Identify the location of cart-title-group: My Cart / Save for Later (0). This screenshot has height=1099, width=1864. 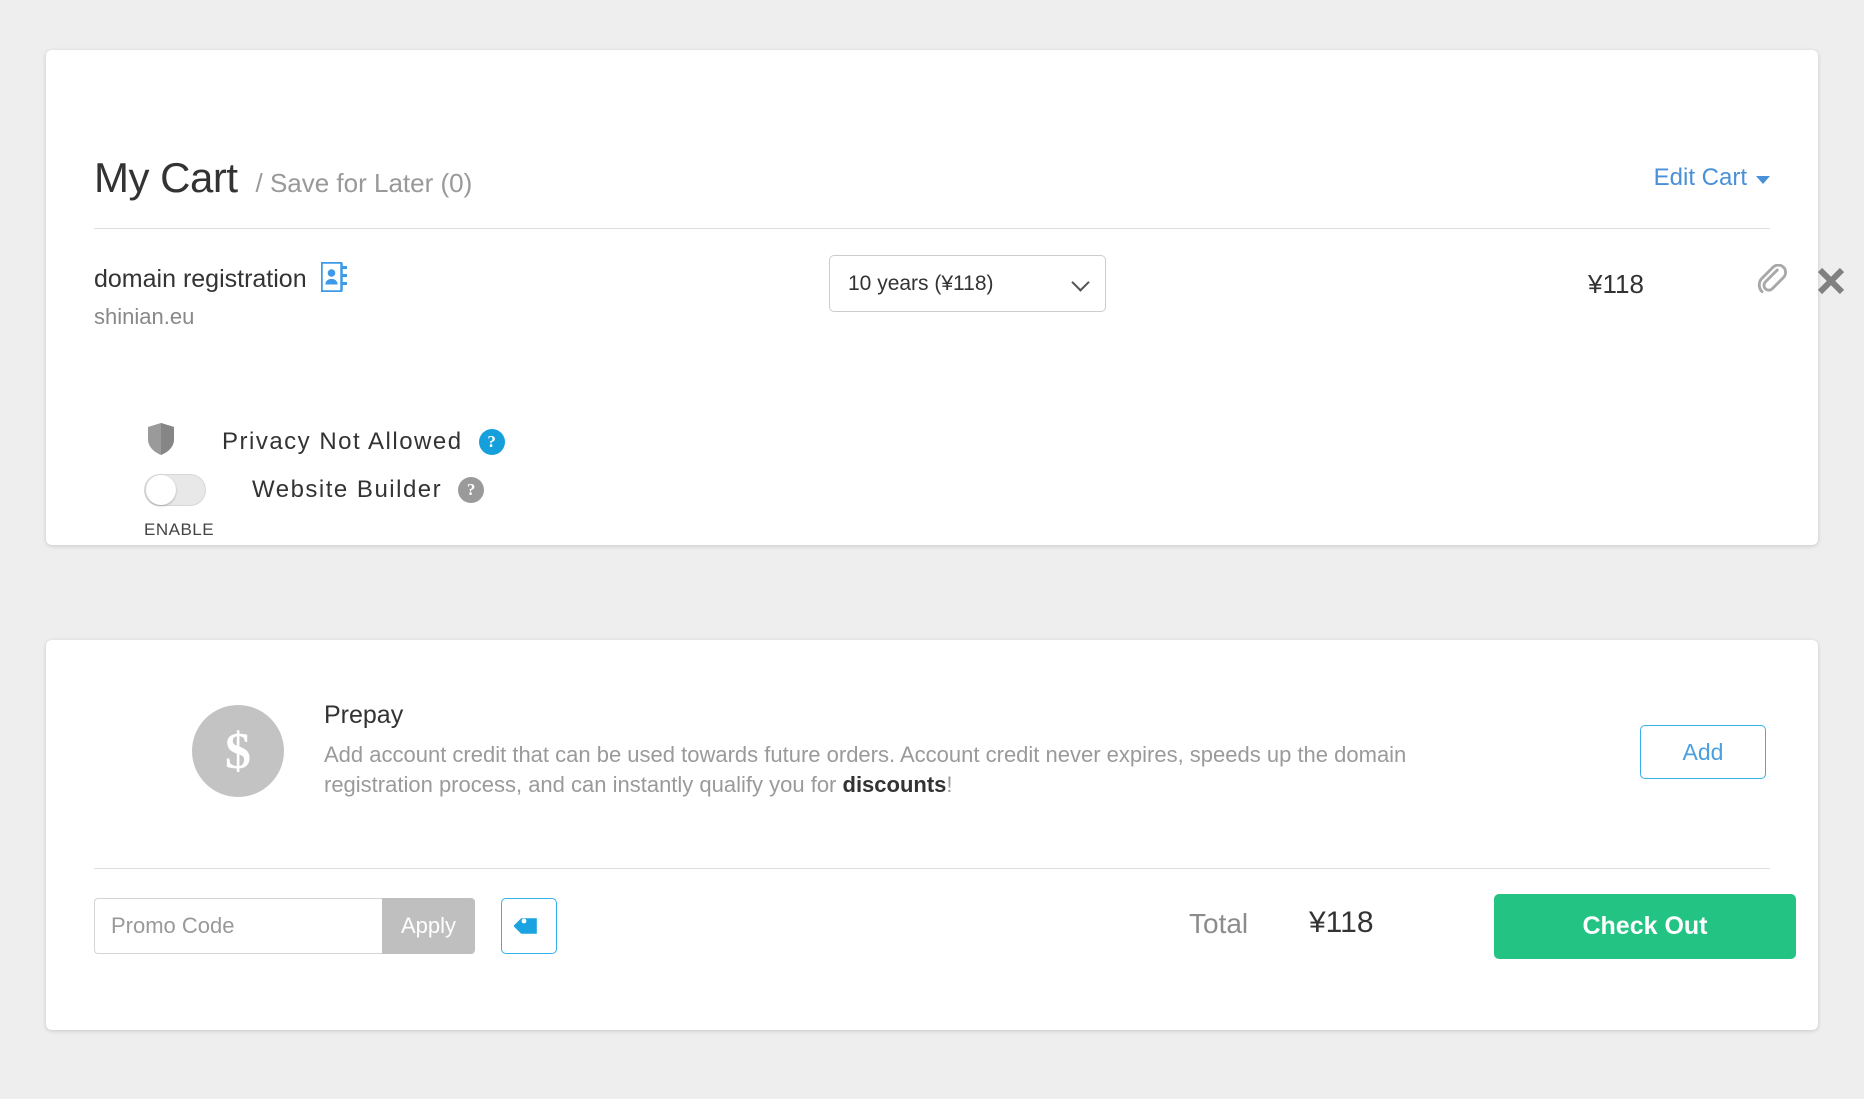
(283, 178).